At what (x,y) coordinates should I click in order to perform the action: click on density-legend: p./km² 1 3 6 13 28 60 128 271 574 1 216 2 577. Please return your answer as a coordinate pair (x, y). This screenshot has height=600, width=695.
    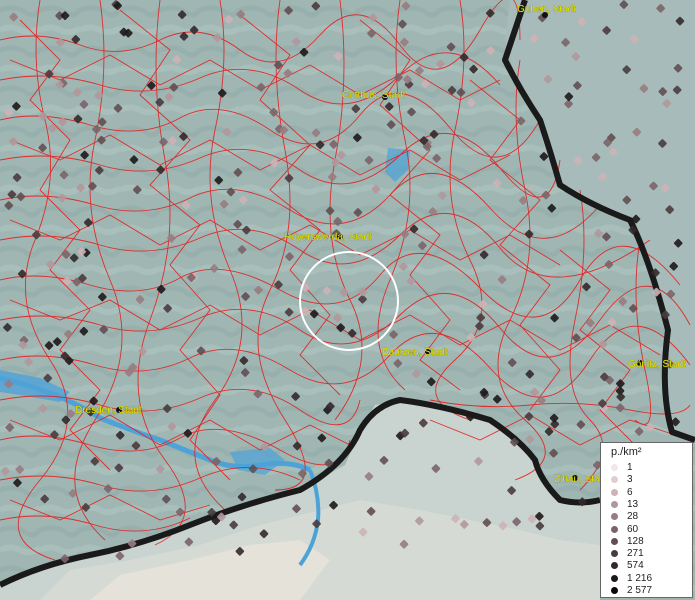
    Looking at the image, I should click on (646, 520).